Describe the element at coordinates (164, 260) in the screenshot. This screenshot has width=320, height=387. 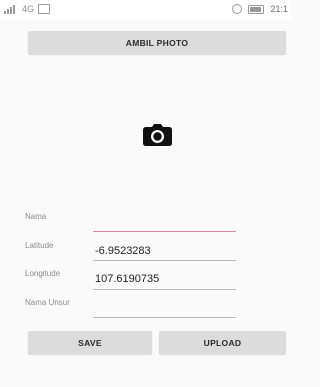
I see `latitude-underline` at that location.